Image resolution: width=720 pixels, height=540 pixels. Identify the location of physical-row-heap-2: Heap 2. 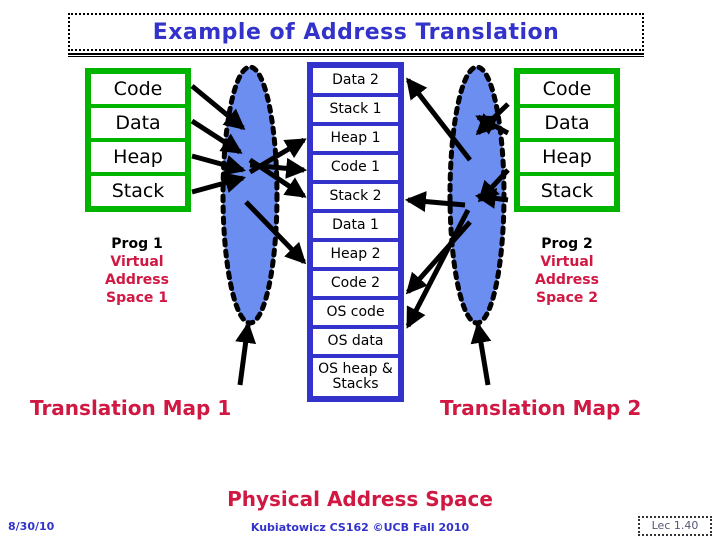
(355, 254).